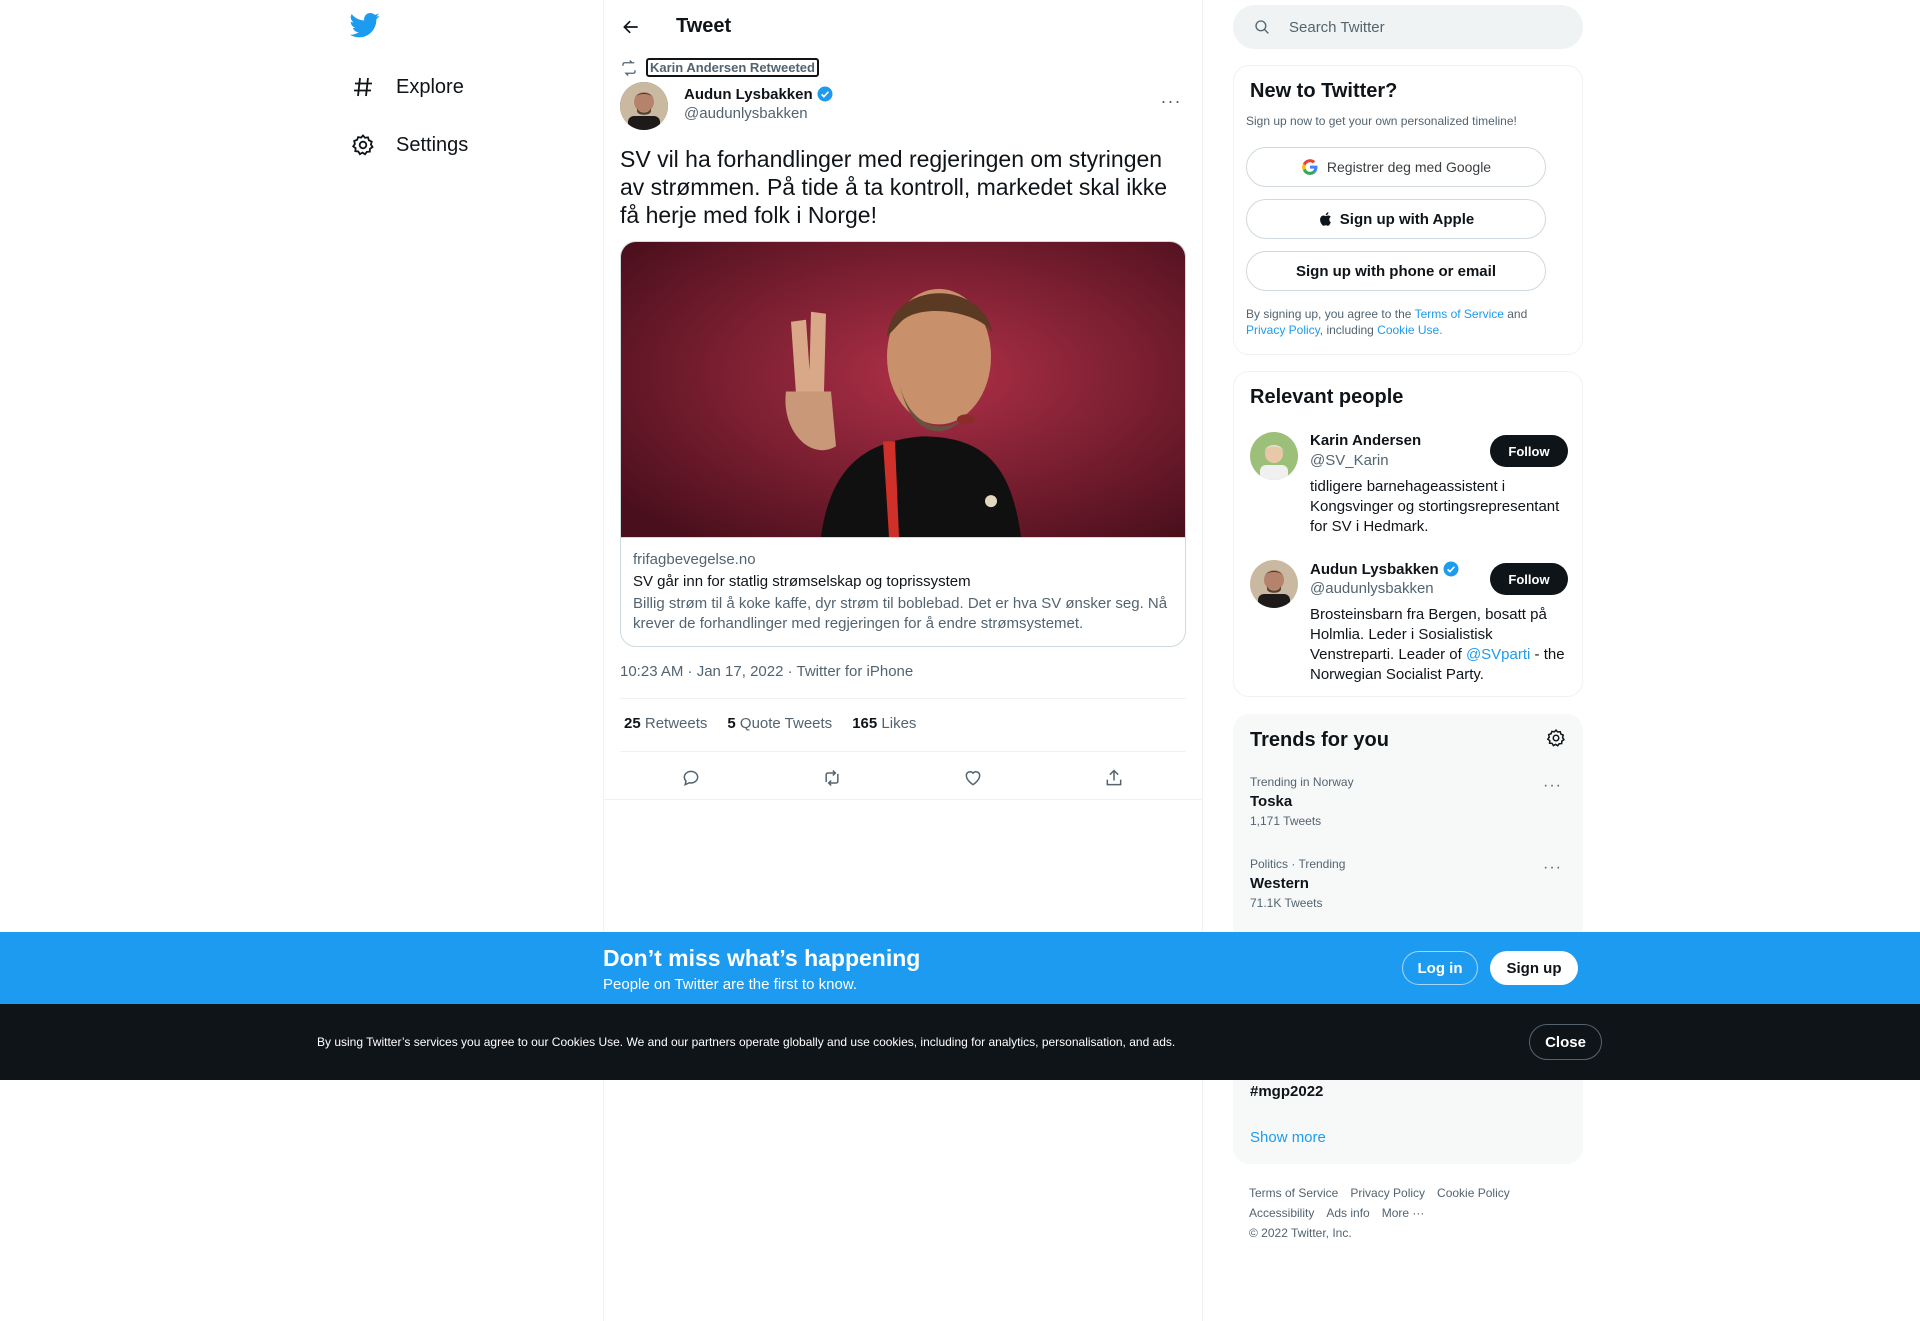  Describe the element at coordinates (1372, 588) in the screenshot. I see `person-handle: @audunlysbakken` at that location.